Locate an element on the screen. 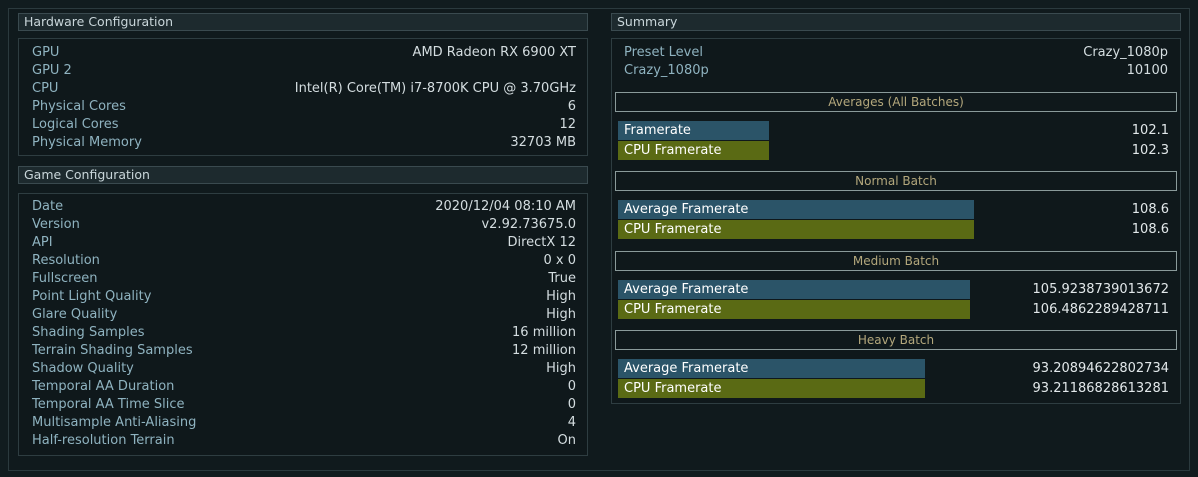  summary-key: Crazy_1080p is located at coordinates (666, 70).